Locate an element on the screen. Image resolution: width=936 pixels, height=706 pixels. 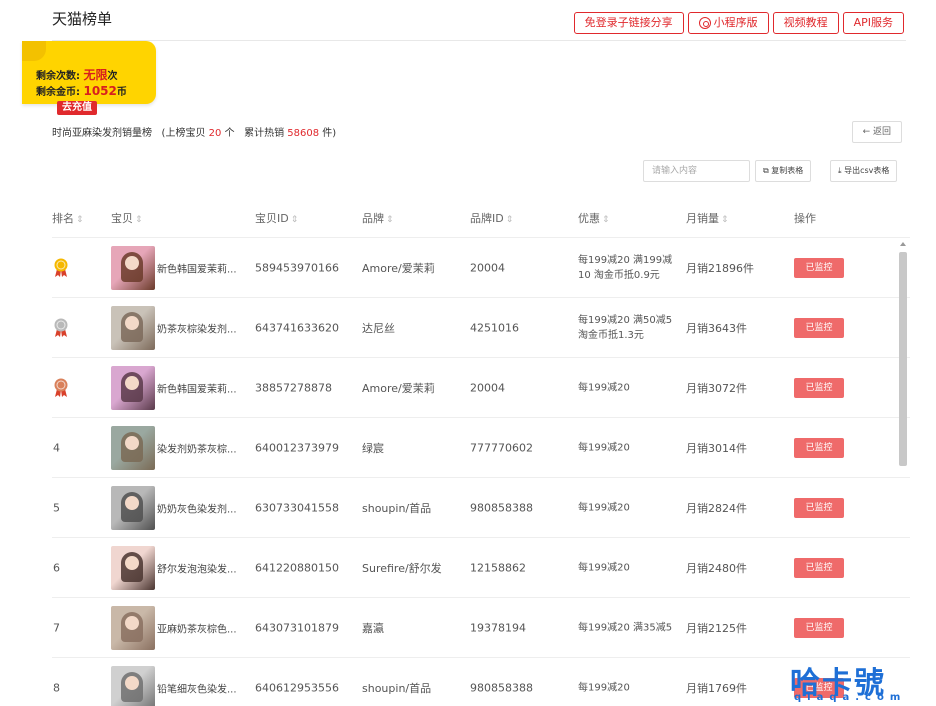
remaining-times: 剩余次数: 无限次 is located at coordinates (77, 74).